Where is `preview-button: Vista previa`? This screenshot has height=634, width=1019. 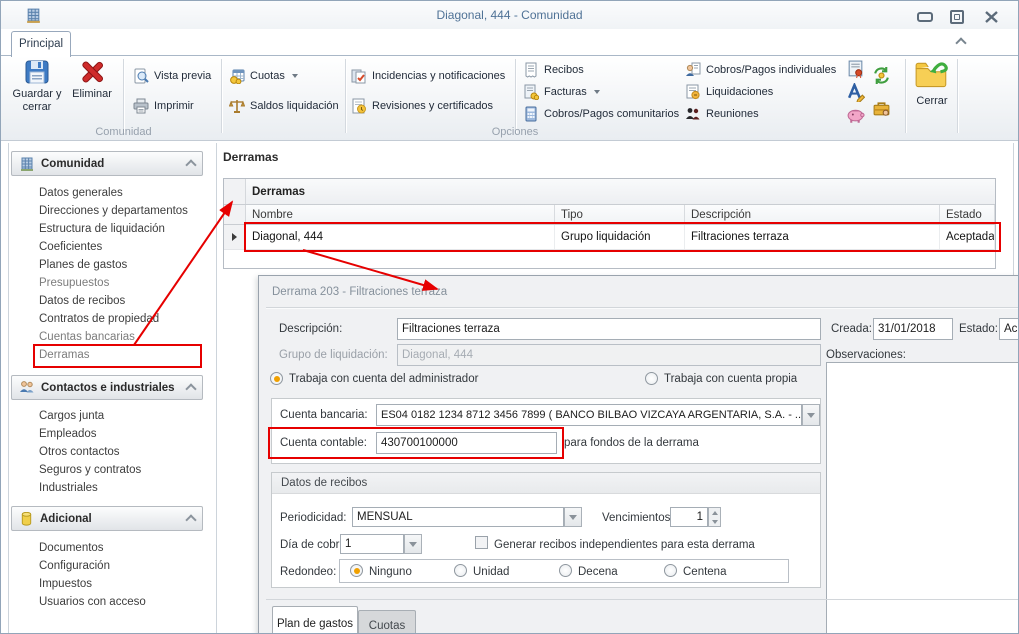 preview-button: Vista previa is located at coordinates (172, 76).